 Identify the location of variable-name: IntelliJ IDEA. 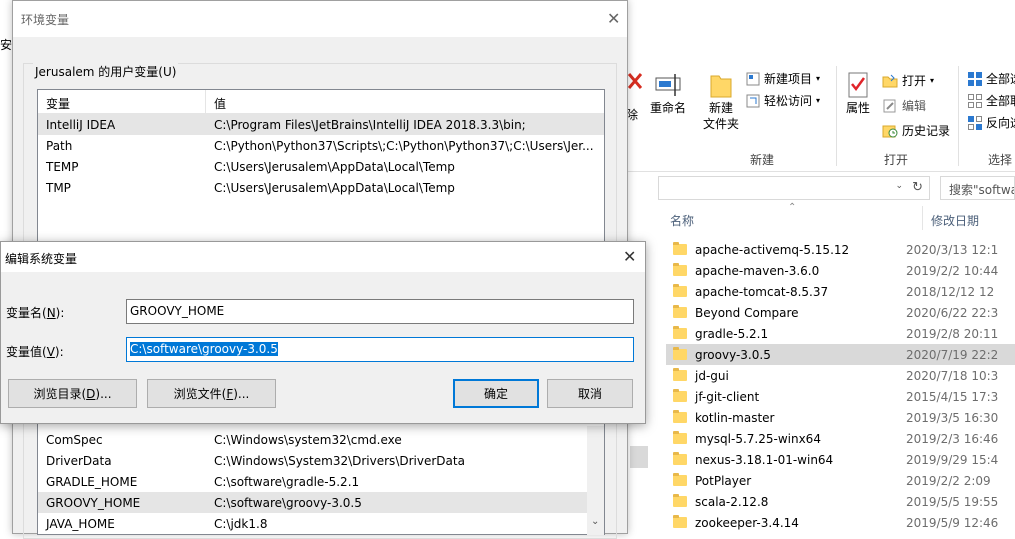
(81, 124).